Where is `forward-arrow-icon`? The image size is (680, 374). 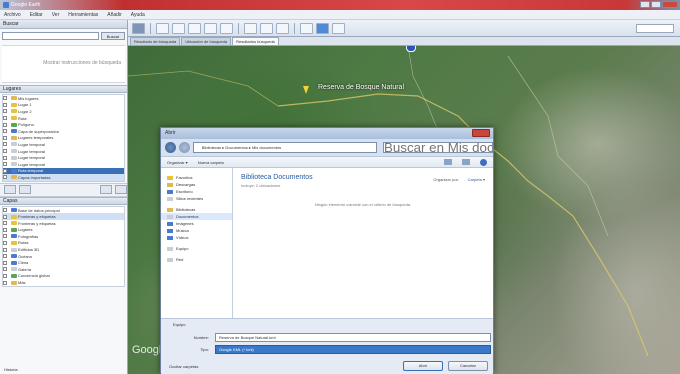
forward-arrow-icon is located at coordinates (184, 147).